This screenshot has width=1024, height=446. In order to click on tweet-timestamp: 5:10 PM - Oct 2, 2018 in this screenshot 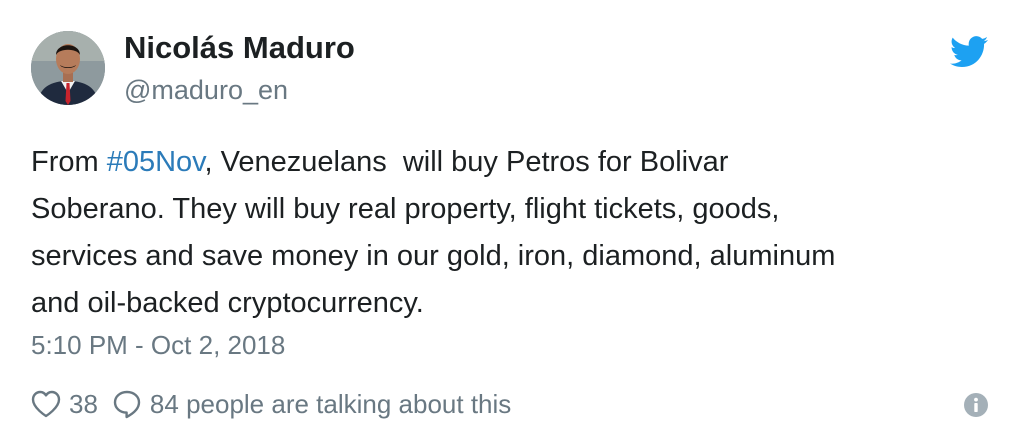, I will do `click(158, 345)`.